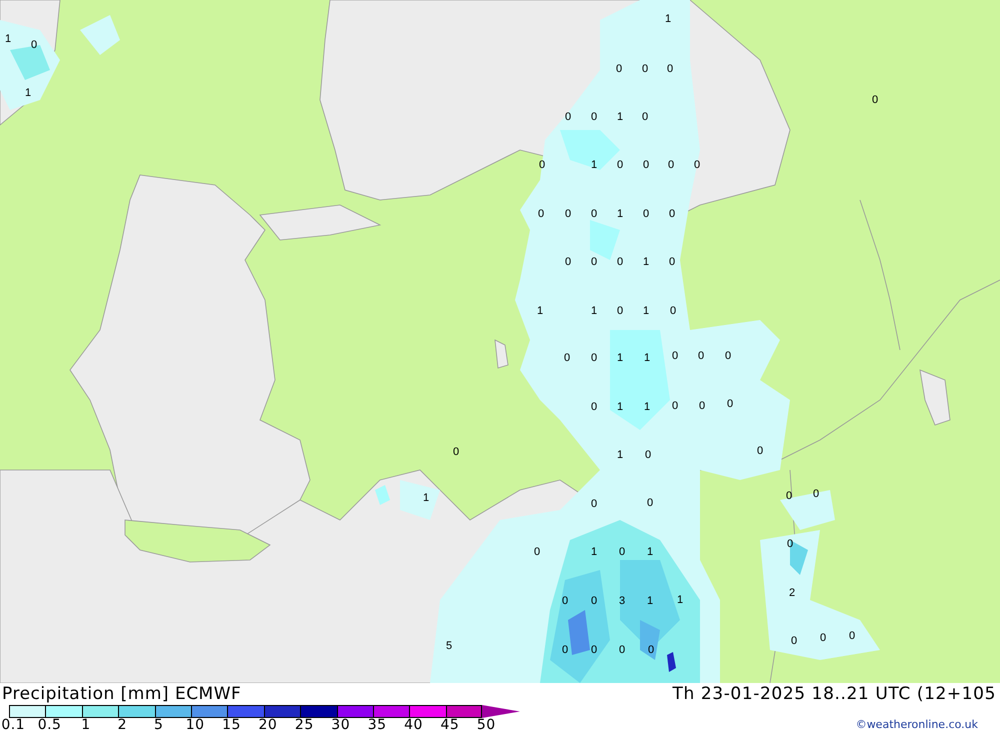  Describe the element at coordinates (413, 725) in the screenshot. I see `legend-tick-label: 40` at that location.